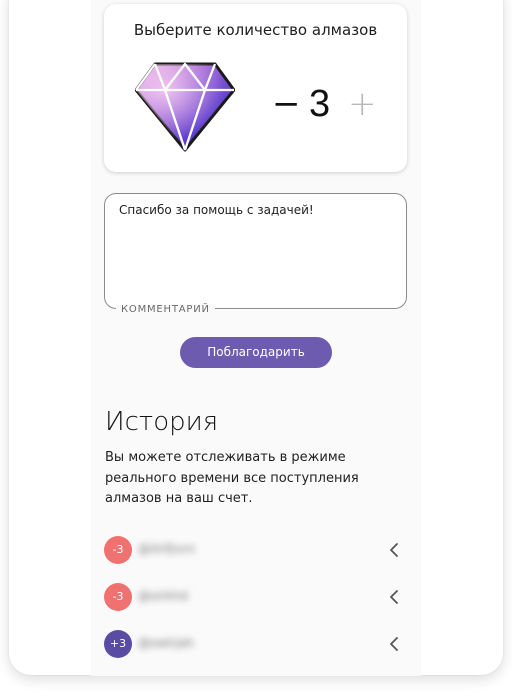  What do you see at coordinates (185, 107) in the screenshot?
I see `diamond-icon` at bounding box center [185, 107].